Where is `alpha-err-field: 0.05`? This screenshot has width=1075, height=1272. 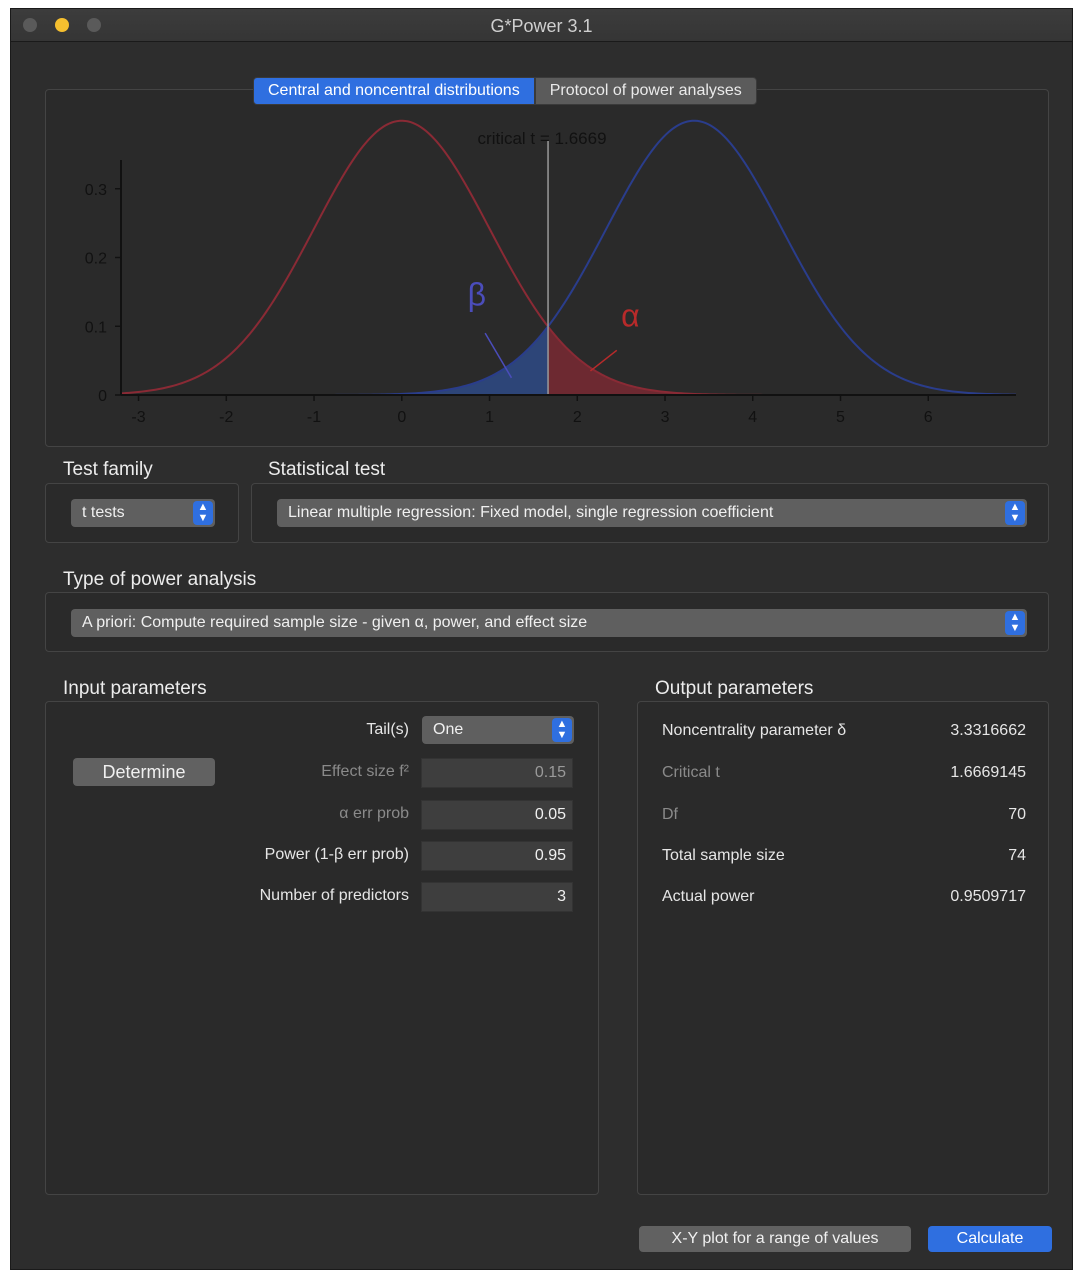
alpha-err-field: 0.05 is located at coordinates (497, 815).